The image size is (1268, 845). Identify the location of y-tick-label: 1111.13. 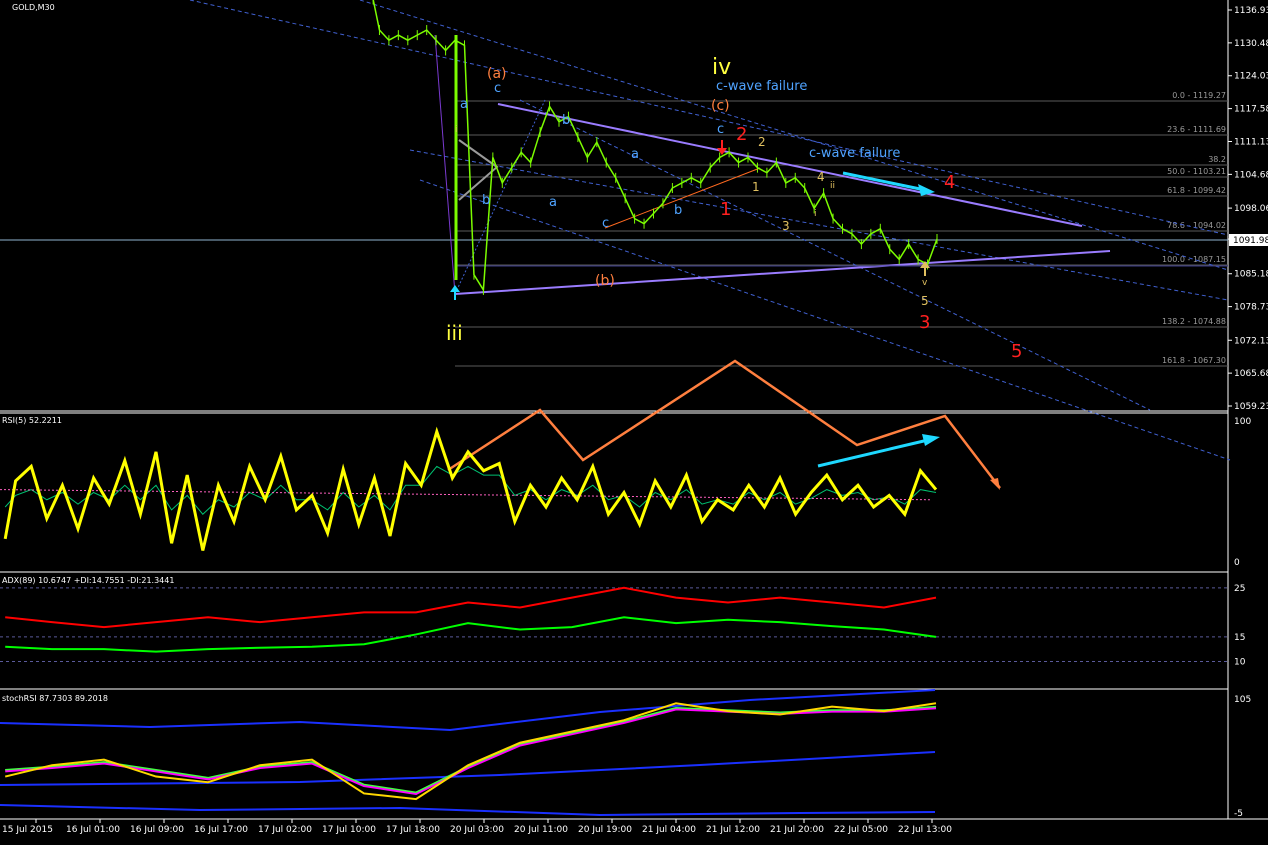
(1251, 142).